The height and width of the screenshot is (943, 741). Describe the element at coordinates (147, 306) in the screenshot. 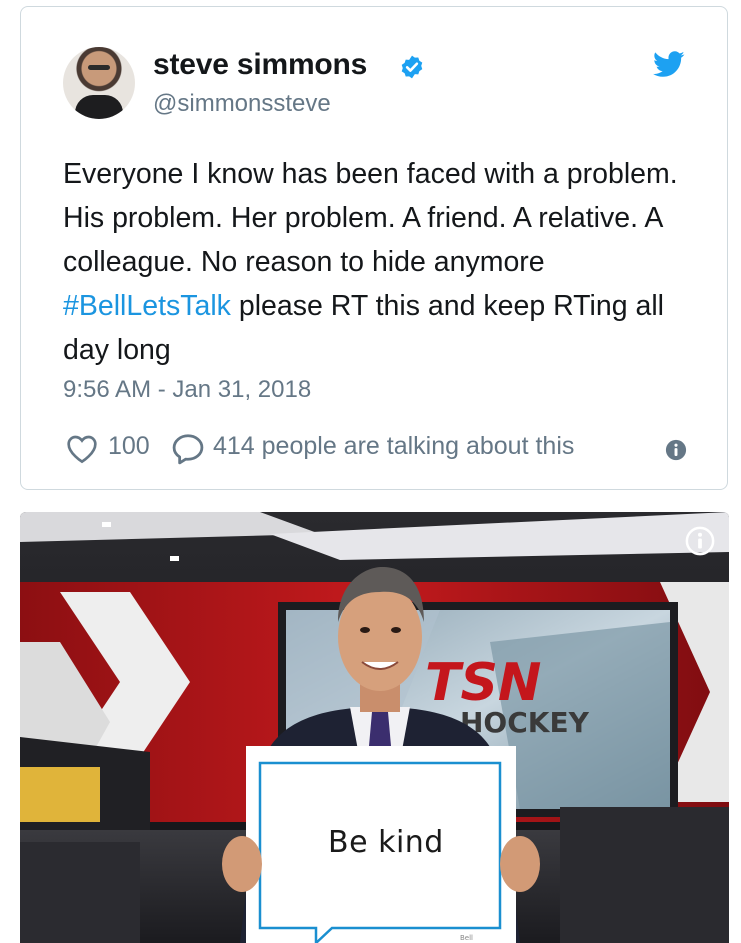

I see `hashtag-link: #BellLetsTalk` at that location.